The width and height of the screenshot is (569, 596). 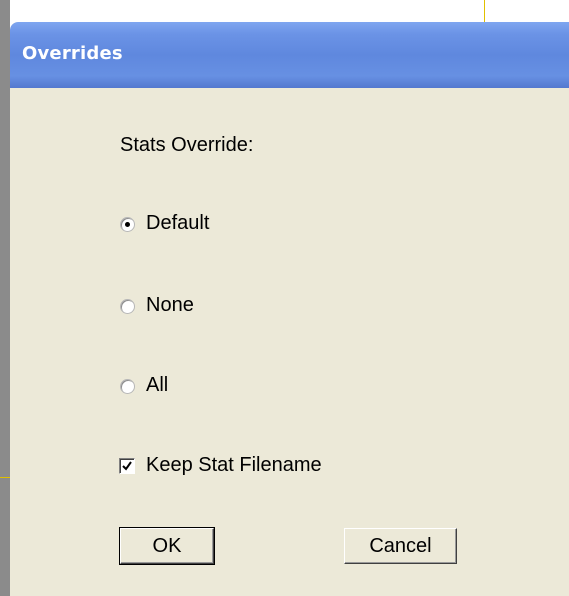 I want to click on background-strip, so click(x=5, y=298).